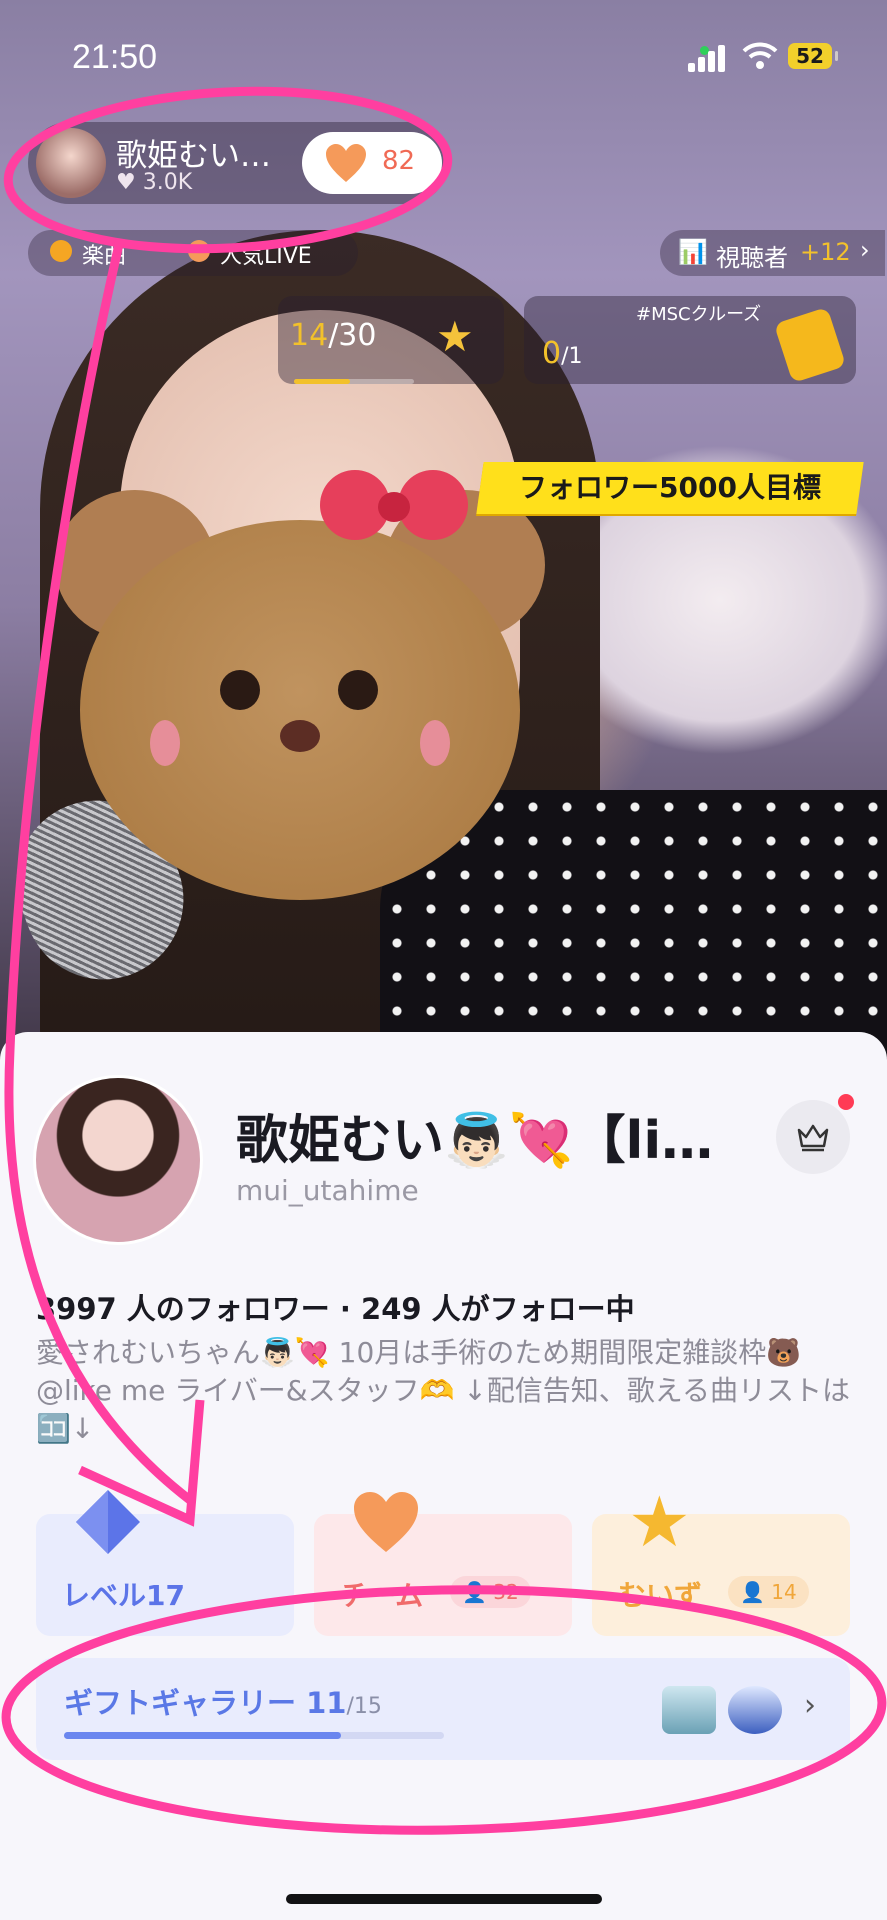  What do you see at coordinates (395, 510) in the screenshot?
I see `bear-bow` at bounding box center [395, 510].